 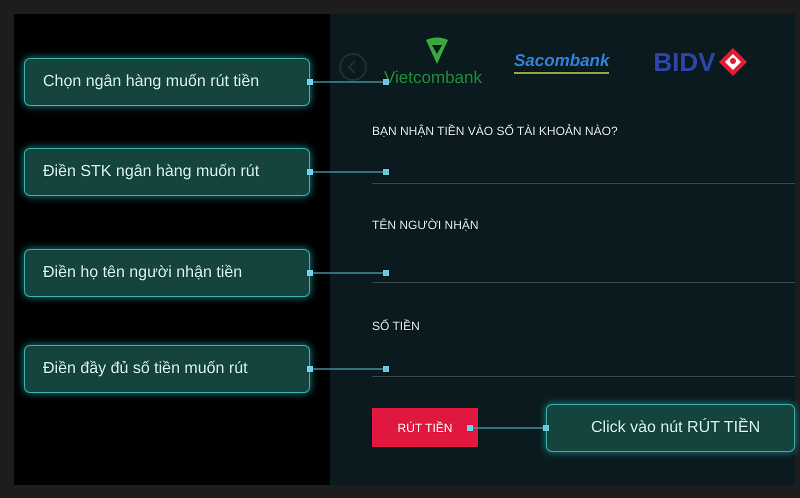 I want to click on callout-label: Chọn ngân hàng muốn rút tiền, so click(x=167, y=82).